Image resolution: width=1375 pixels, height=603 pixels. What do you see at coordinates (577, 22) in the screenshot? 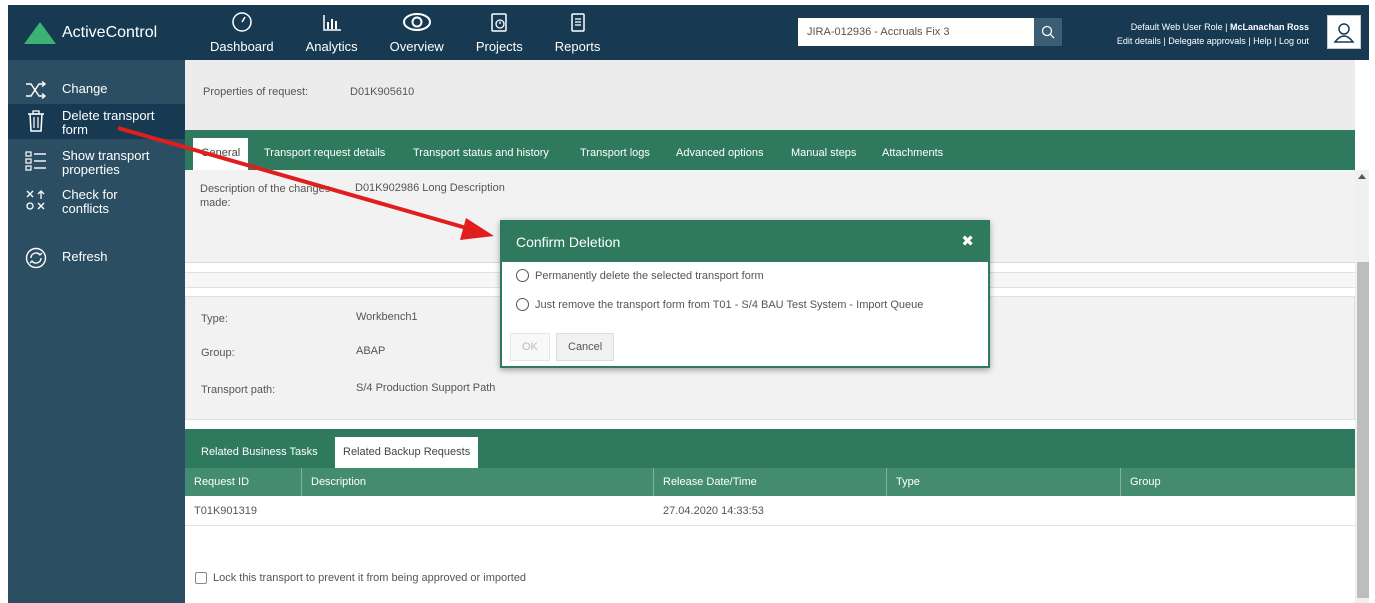
I see `report-icon` at bounding box center [577, 22].